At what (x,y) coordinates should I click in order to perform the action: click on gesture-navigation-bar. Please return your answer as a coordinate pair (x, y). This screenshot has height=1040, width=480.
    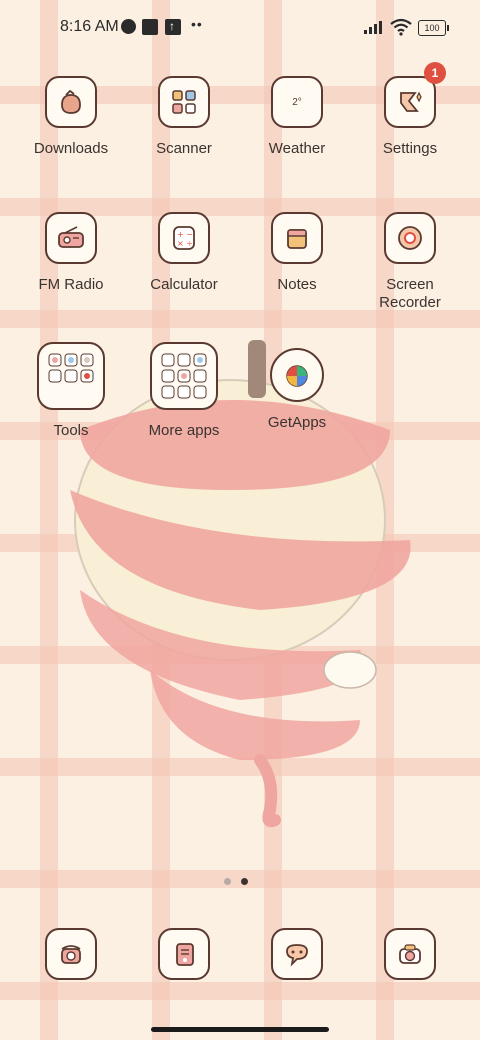
    Looking at the image, I should click on (240, 1029).